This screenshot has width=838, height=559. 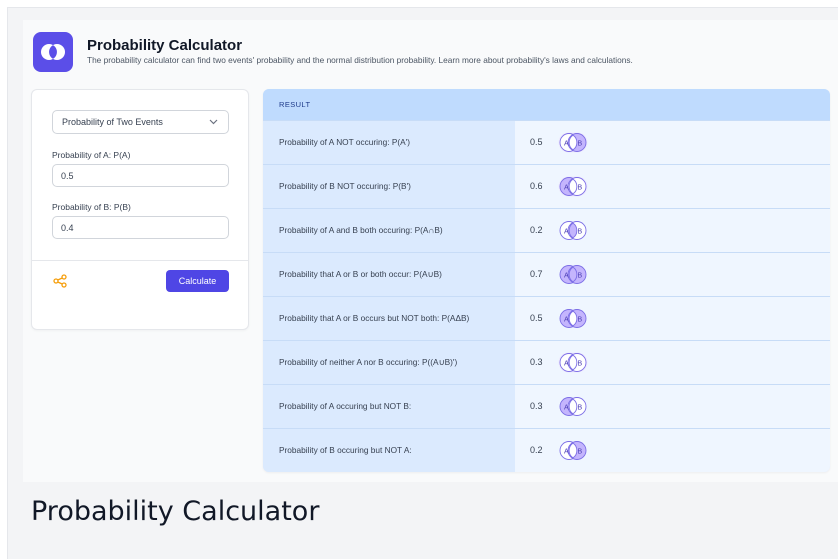 I want to click on calculate-button: Calculate, so click(x=197, y=281).